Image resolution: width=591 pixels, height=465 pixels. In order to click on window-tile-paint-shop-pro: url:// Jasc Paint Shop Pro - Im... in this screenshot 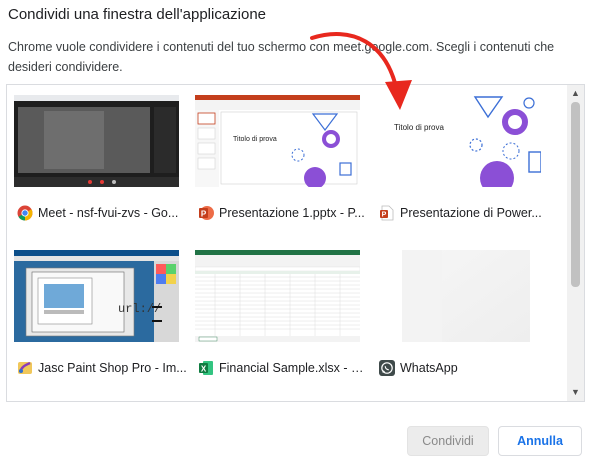, I will do `click(97, 315)`.